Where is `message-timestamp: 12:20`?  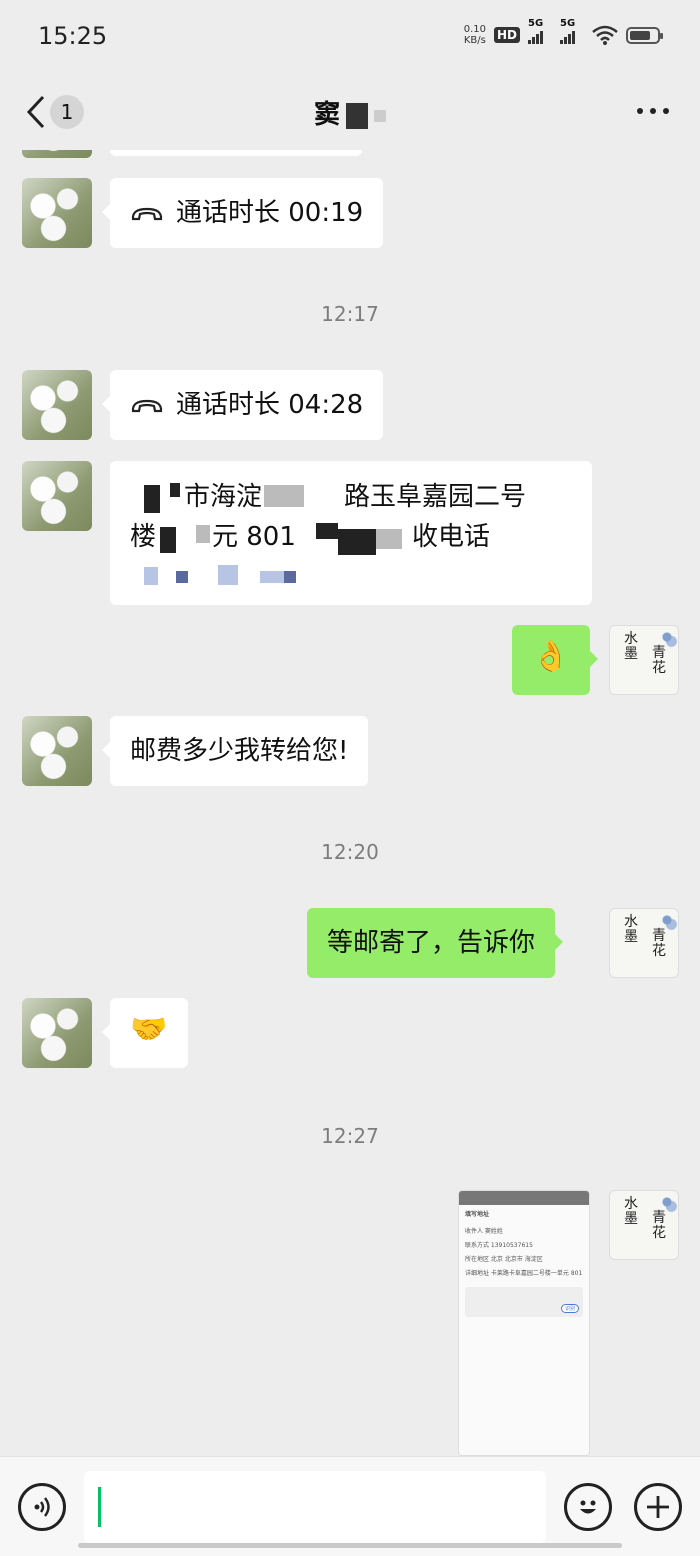 message-timestamp: 12:20 is located at coordinates (350, 852).